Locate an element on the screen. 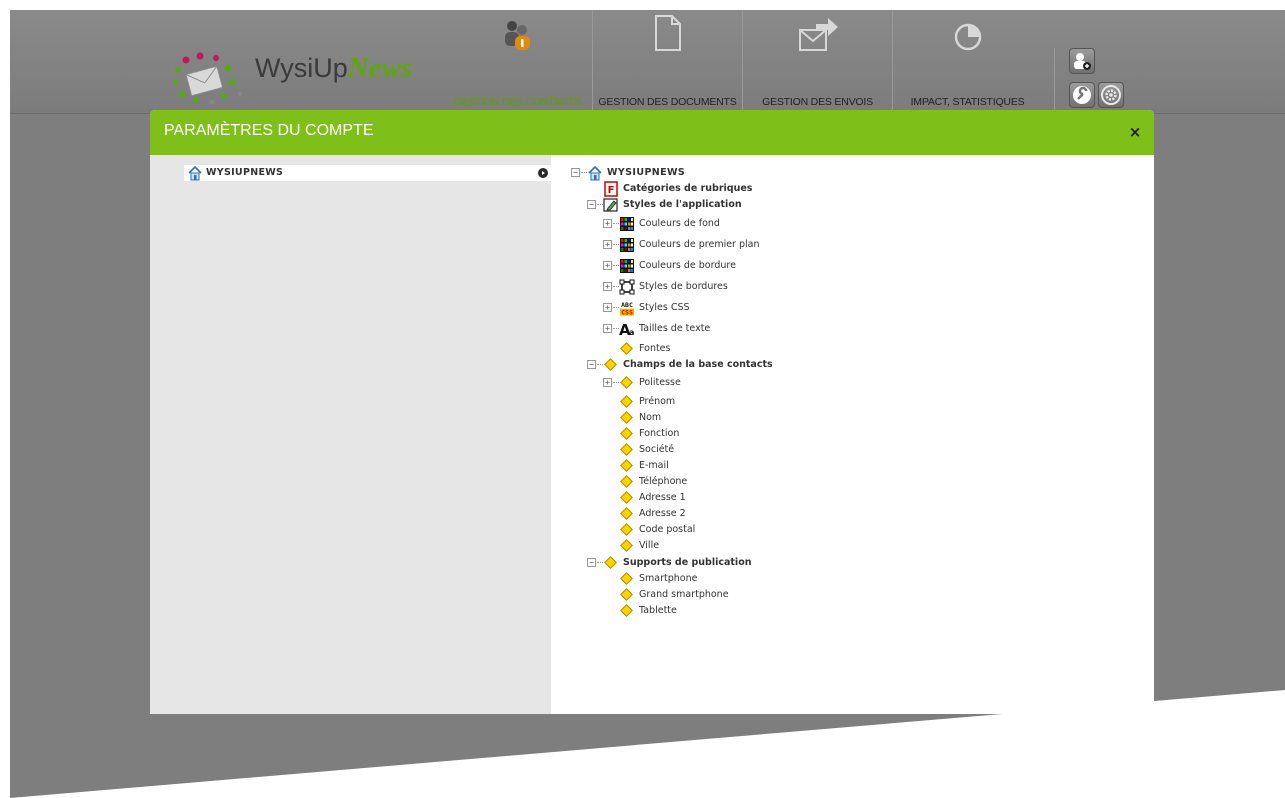 This screenshot has height=798, width=1285. tab-label: GESTION DES CONTACTS is located at coordinates (517, 102).